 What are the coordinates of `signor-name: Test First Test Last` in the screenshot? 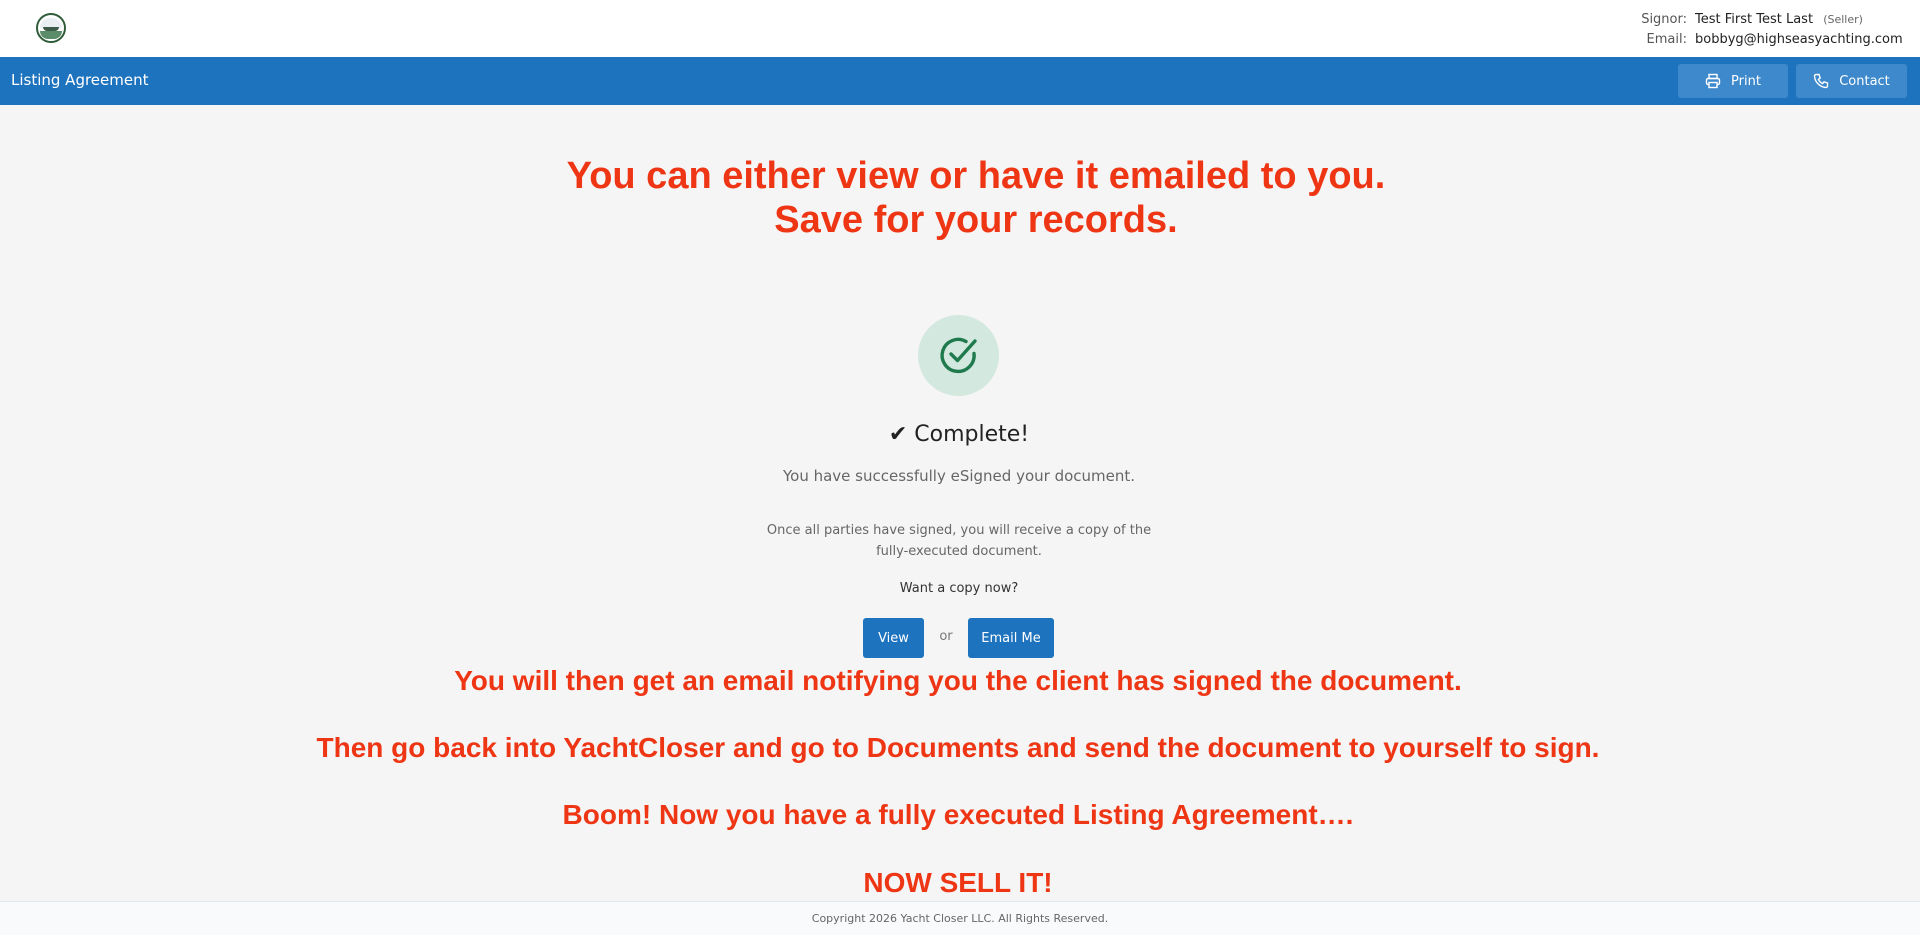 It's located at (1754, 19).